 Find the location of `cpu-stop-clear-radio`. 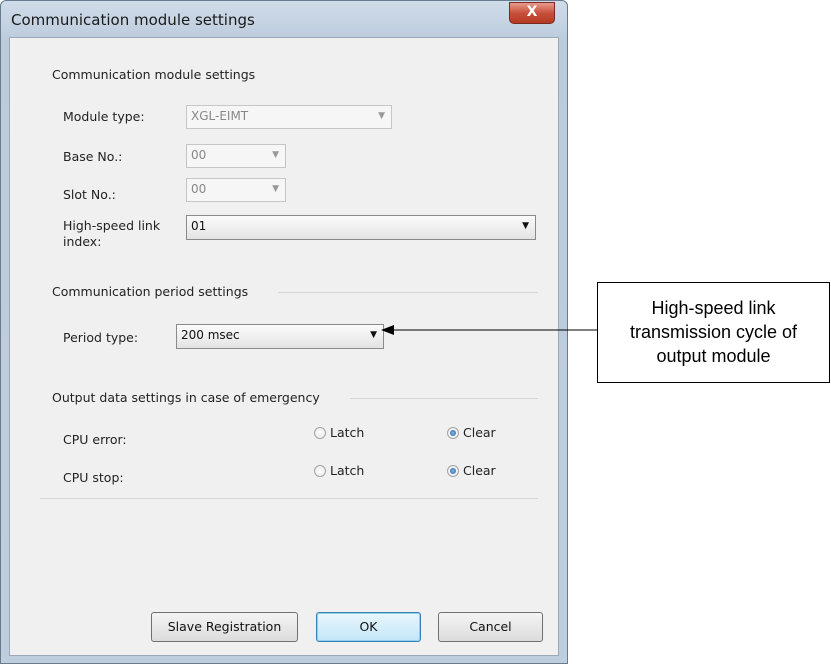

cpu-stop-clear-radio is located at coordinates (453, 471).